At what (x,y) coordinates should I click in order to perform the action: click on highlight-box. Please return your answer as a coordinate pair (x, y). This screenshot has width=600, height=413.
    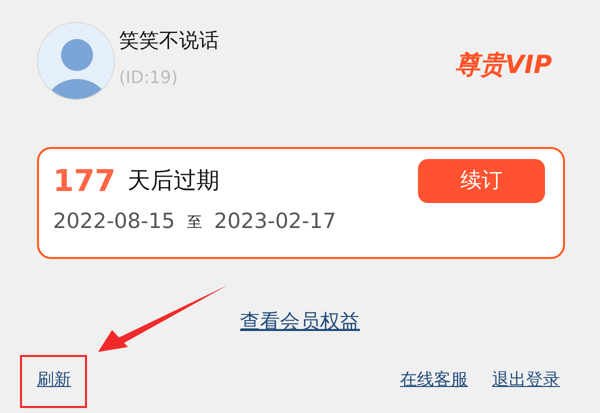
    Looking at the image, I should click on (53, 381).